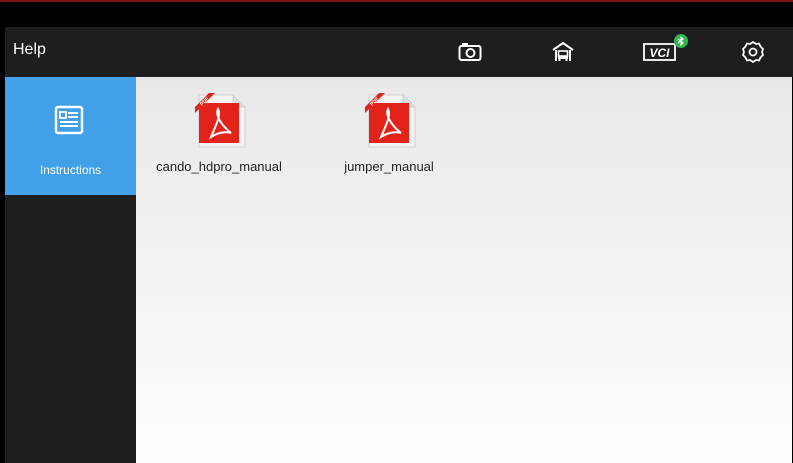 This screenshot has height=463, width=793. I want to click on status-bar, so click(396, 14).